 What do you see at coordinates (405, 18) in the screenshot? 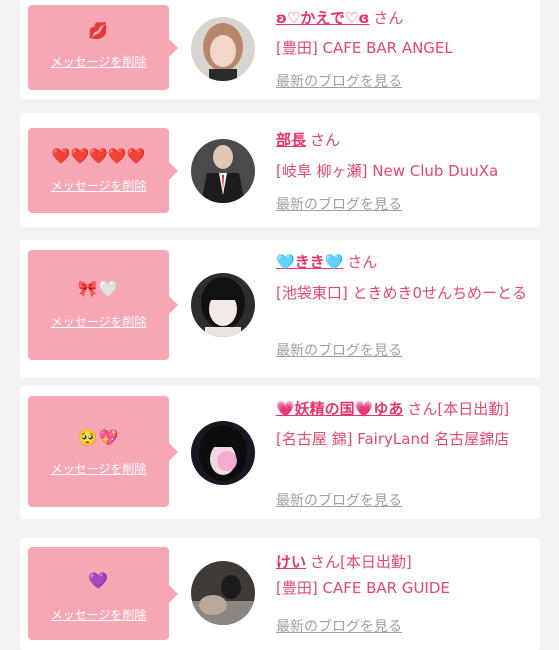
I see `name-line: ʚ♡かえで♡ɞ さん` at bounding box center [405, 18].